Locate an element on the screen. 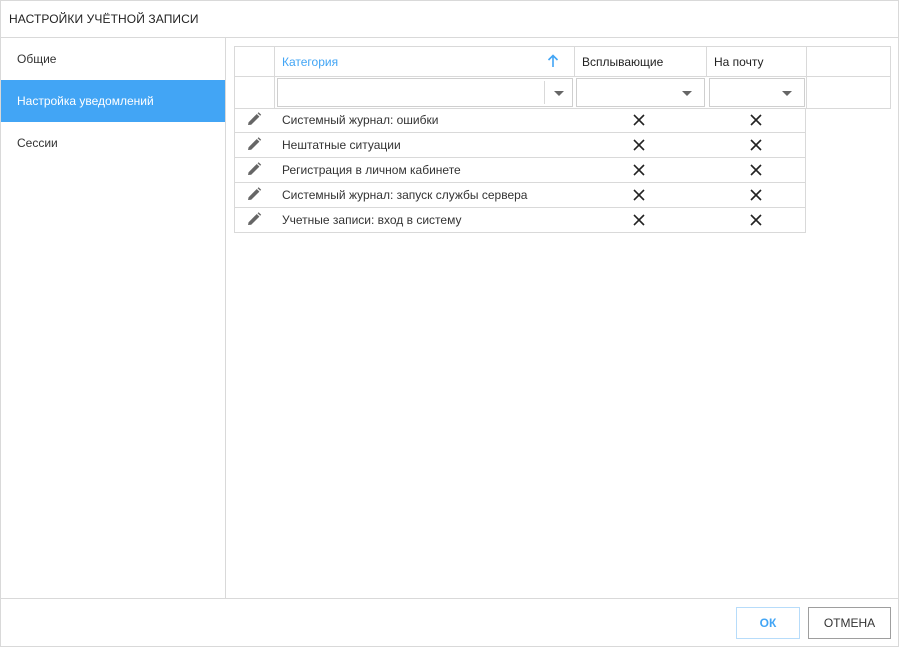 The height and width of the screenshot is (647, 899). table-row: Системный журнал: запуск службы сервера is located at coordinates (520, 195).